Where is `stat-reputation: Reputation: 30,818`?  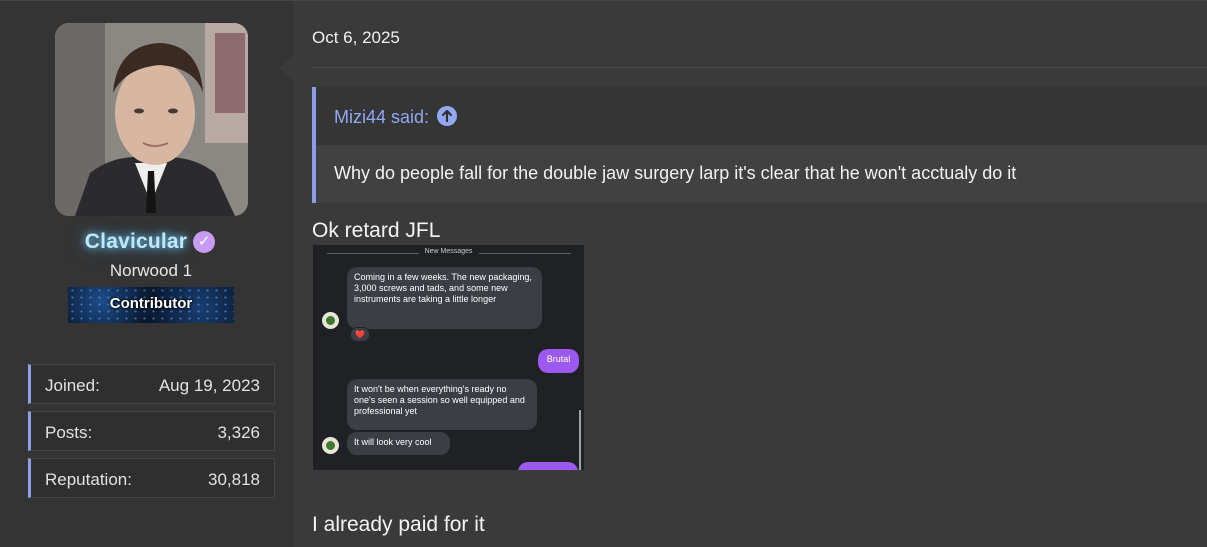
stat-reputation: Reputation: 30,818 is located at coordinates (151, 478).